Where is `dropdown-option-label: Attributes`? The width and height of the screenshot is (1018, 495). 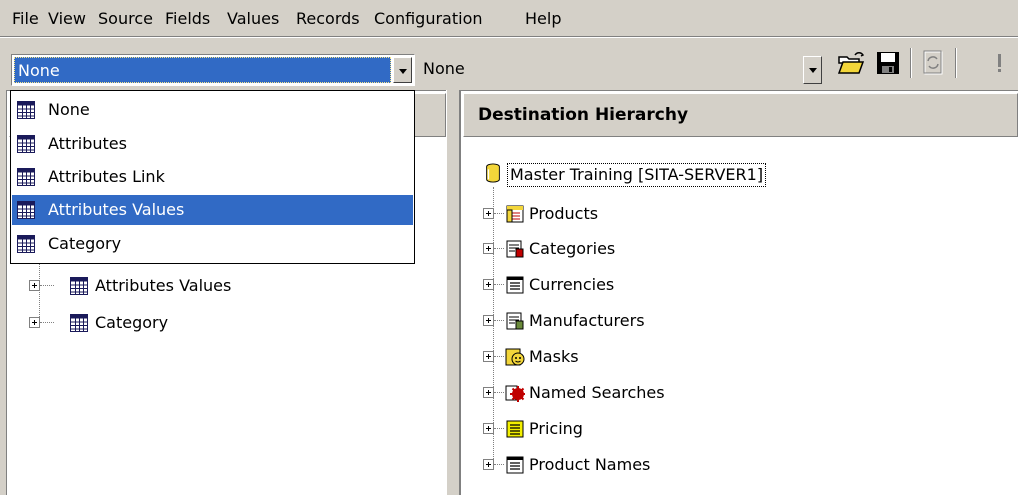 dropdown-option-label: Attributes is located at coordinates (87, 143).